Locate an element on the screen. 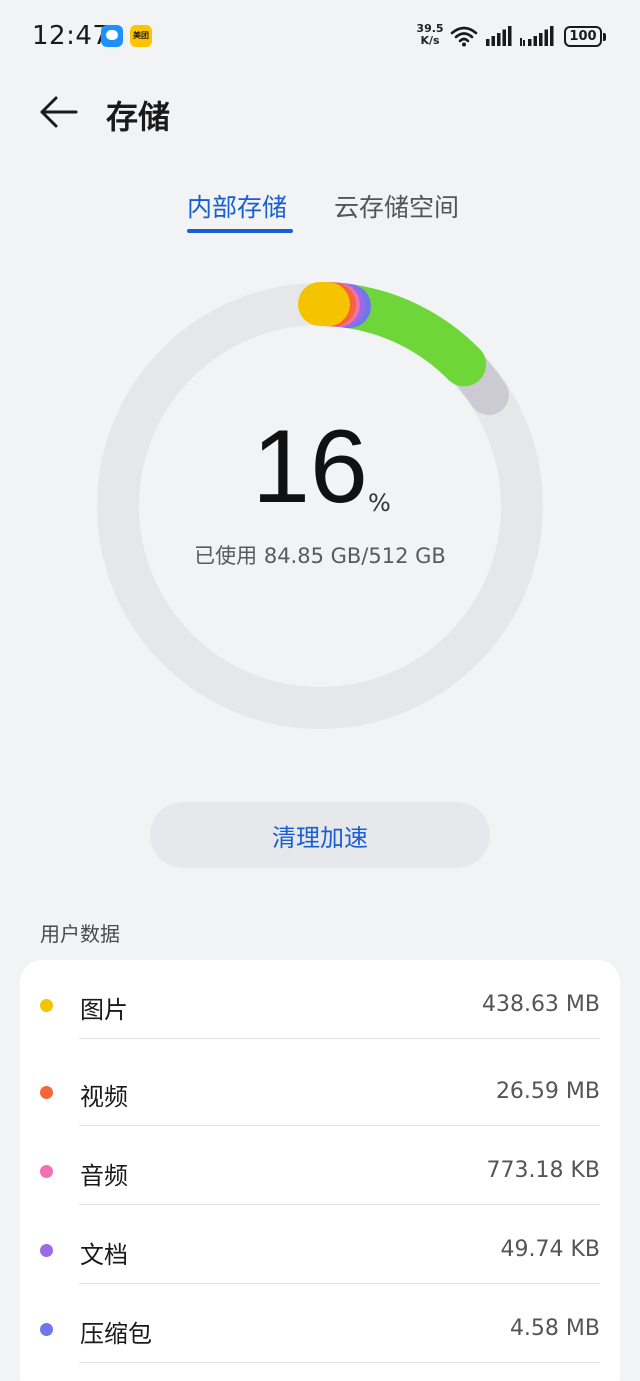 This screenshot has width=640, height=1381. list-item-documents: 文档 49.74 KB is located at coordinates (320, 1244).